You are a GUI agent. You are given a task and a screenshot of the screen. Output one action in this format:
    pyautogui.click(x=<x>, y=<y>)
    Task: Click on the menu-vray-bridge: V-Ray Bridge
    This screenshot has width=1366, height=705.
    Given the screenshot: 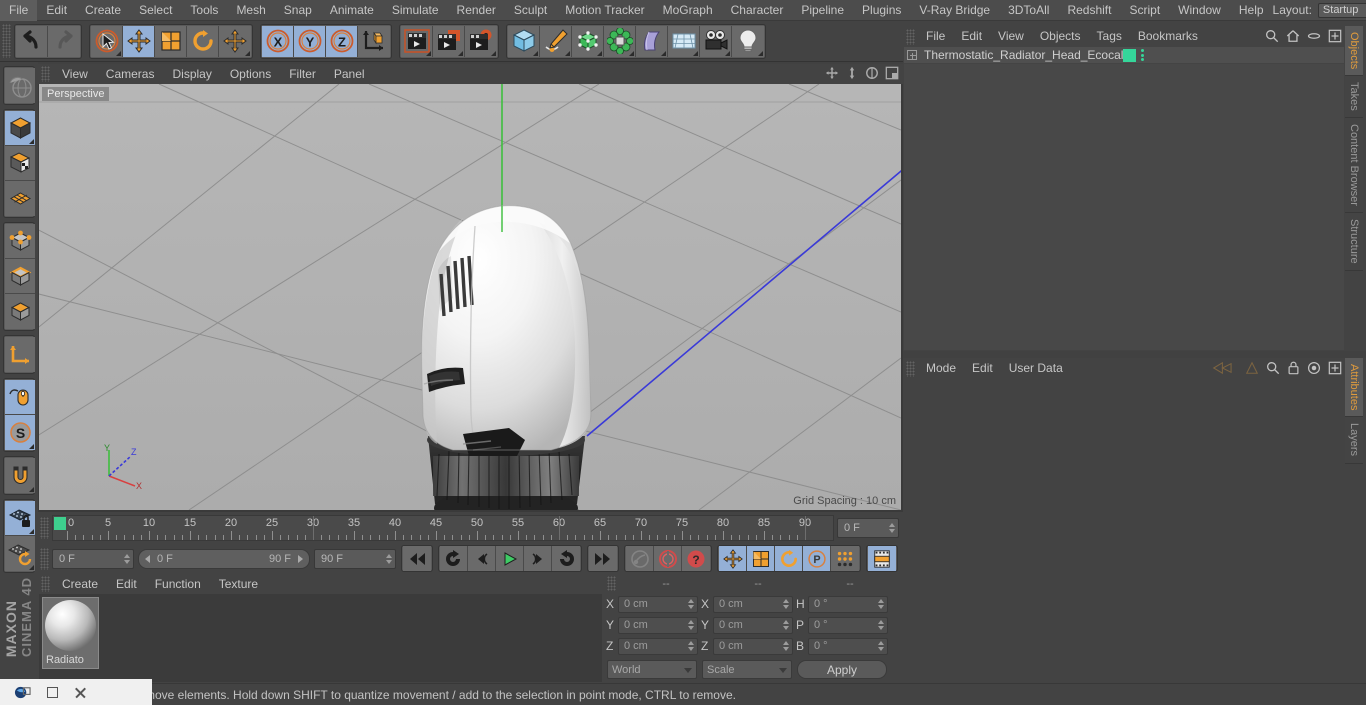 What is the action you would take?
    pyautogui.click(x=954, y=10)
    